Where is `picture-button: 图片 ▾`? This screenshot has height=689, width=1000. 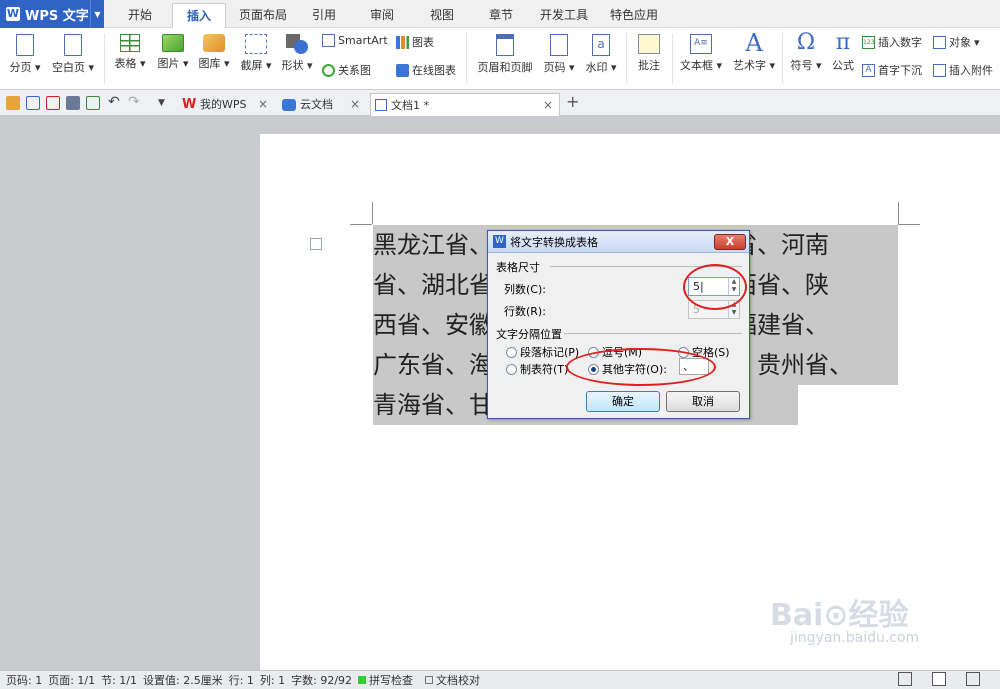
picture-button: 图片 ▾ is located at coordinates (173, 52).